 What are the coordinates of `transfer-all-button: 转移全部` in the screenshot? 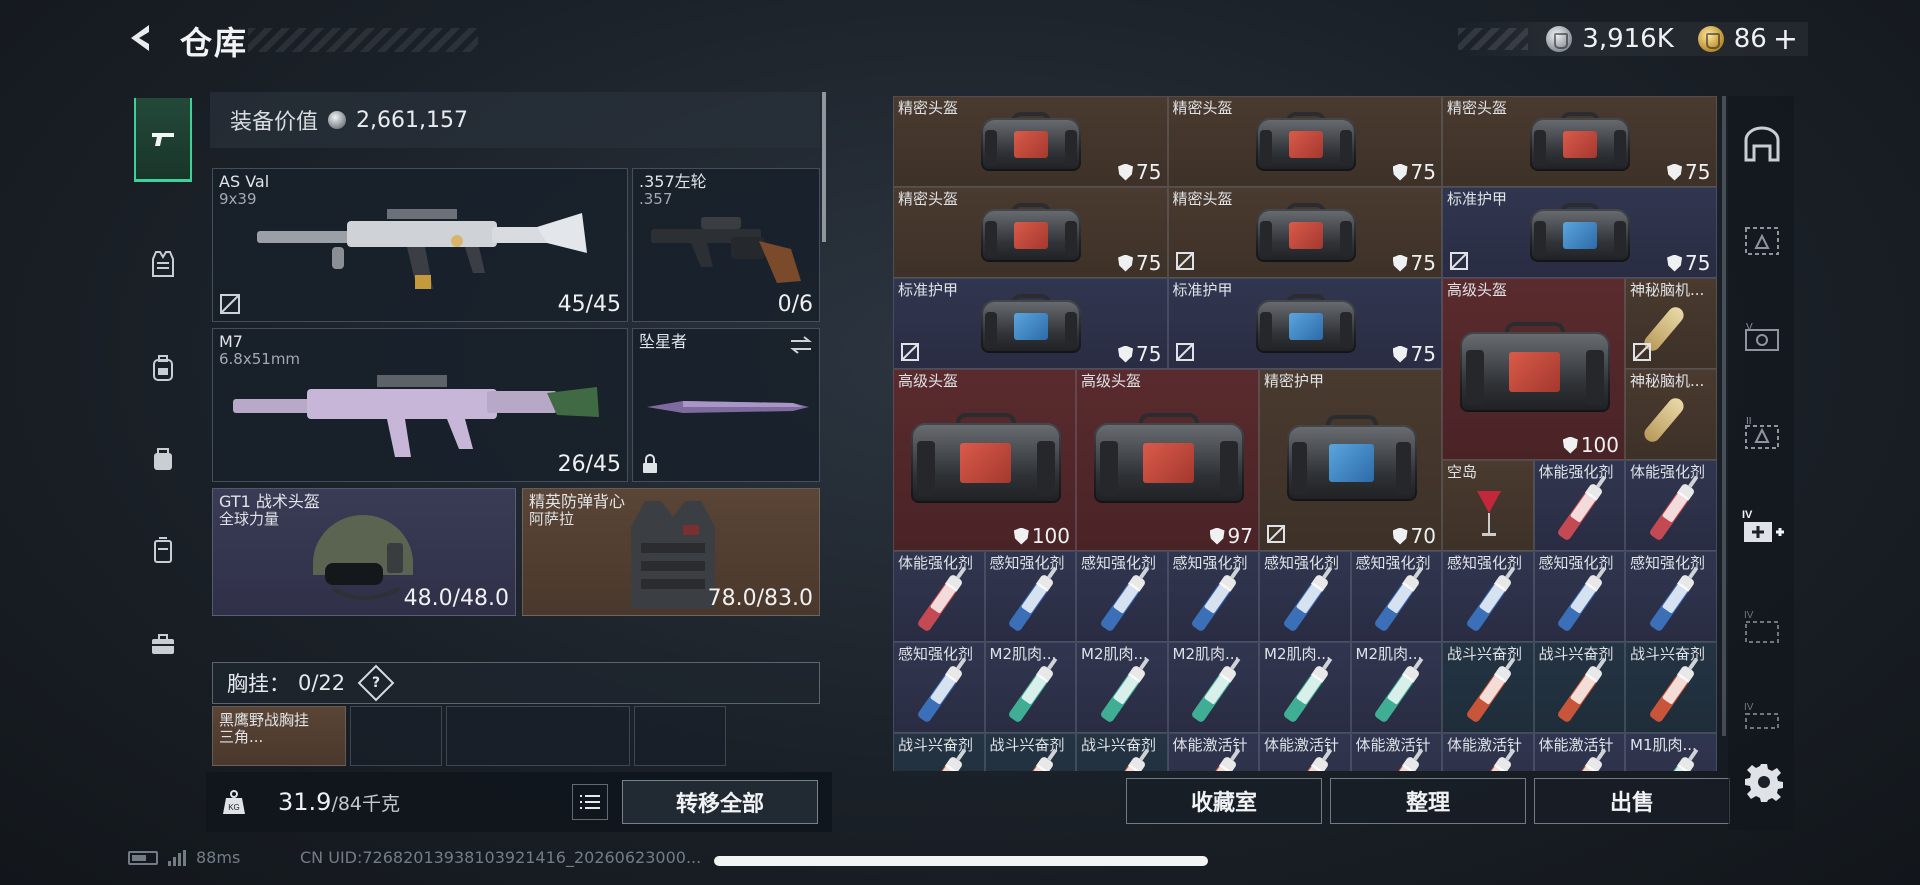 It's located at (720, 802).